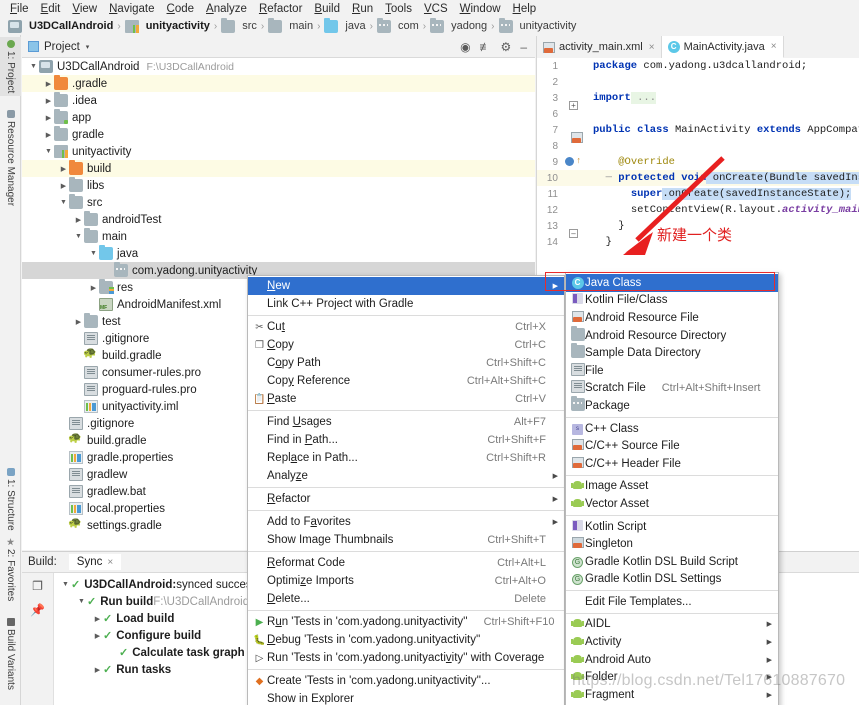 The image size is (859, 705). What do you see at coordinates (672, 527) in the screenshot?
I see `menu-item-kotlin-script: Kotlin Script` at bounding box center [672, 527].